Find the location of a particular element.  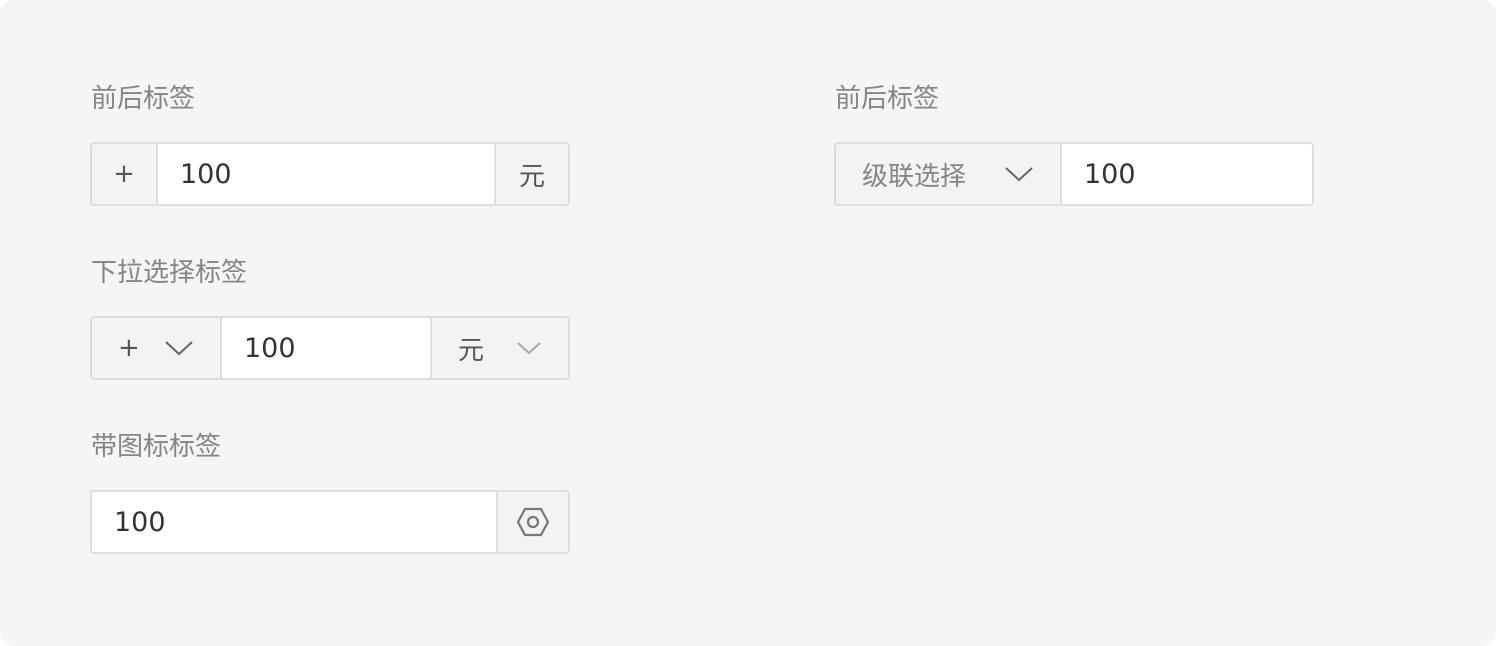

prefix-suffix-input-group: + 100 元 is located at coordinates (330, 174).